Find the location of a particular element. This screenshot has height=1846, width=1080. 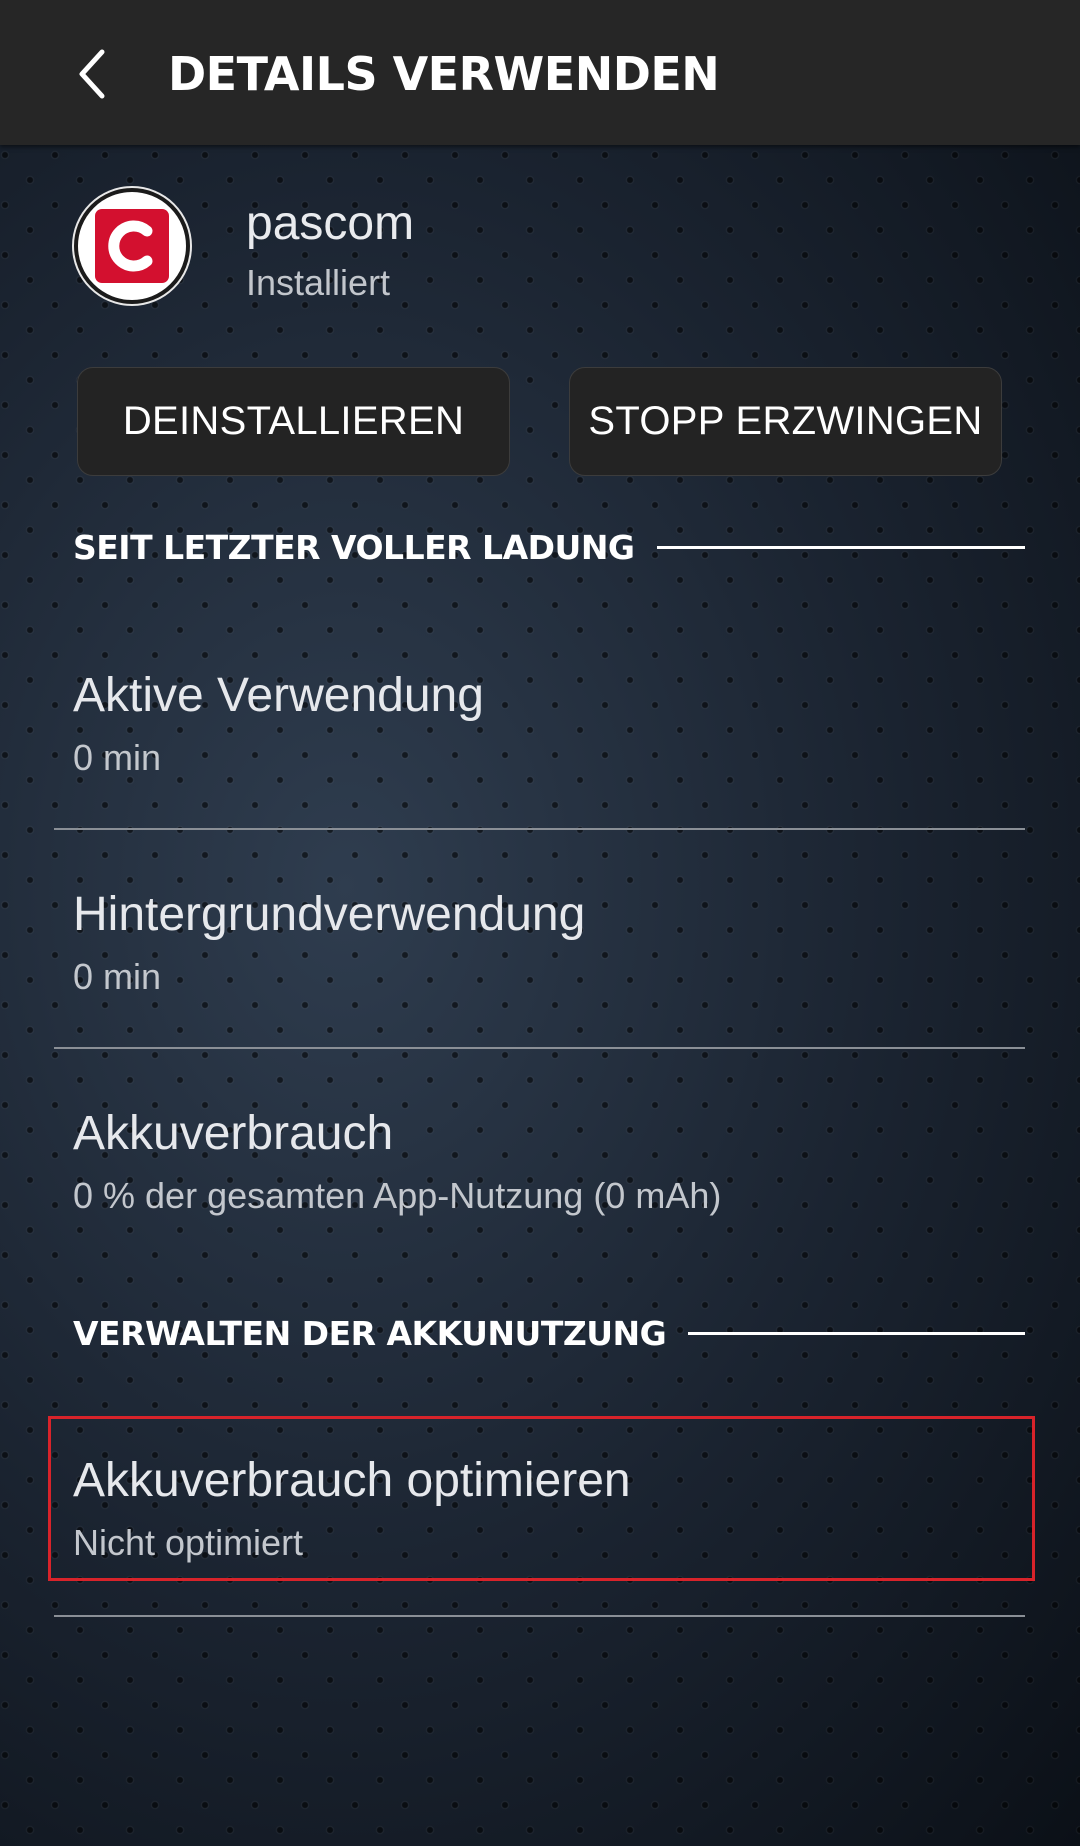

item-value: Nicht optimiert is located at coordinates (188, 1542).